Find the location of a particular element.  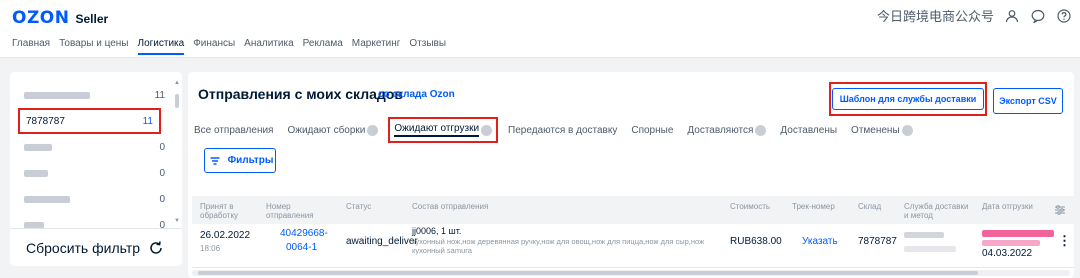

col-number: Номер отправления is located at coordinates (290, 211).